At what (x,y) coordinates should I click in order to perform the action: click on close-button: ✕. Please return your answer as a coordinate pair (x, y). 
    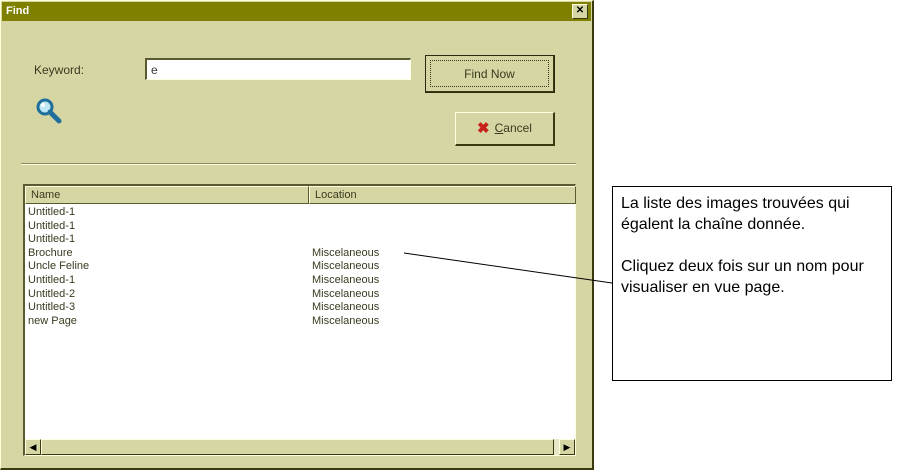
    Looking at the image, I should click on (580, 11).